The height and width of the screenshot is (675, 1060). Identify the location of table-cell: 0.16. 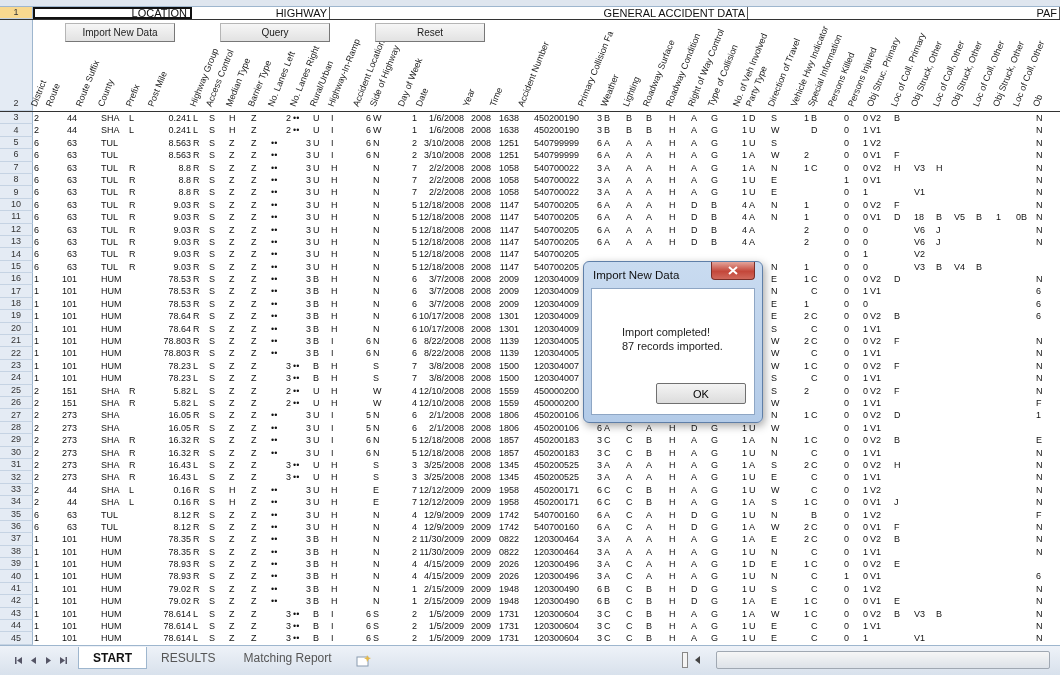
(182, 502).